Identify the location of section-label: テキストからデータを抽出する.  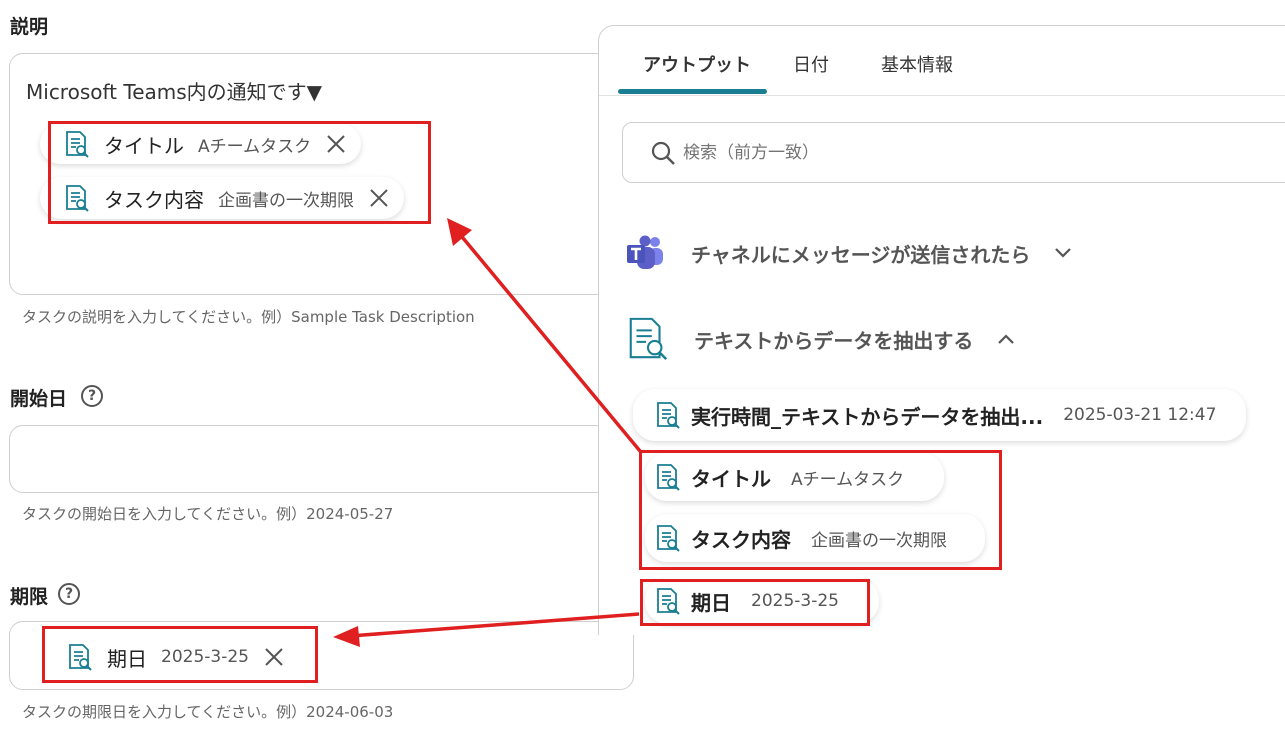
(834, 340).